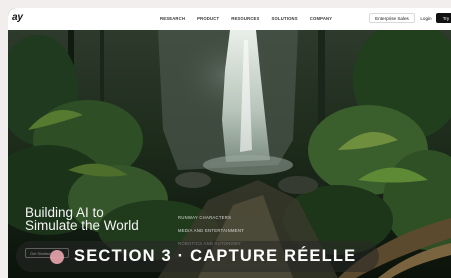 Image resolution: width=451 pixels, height=278 pixels. Describe the element at coordinates (57, 256) in the screenshot. I see `record-dot-icon` at that location.